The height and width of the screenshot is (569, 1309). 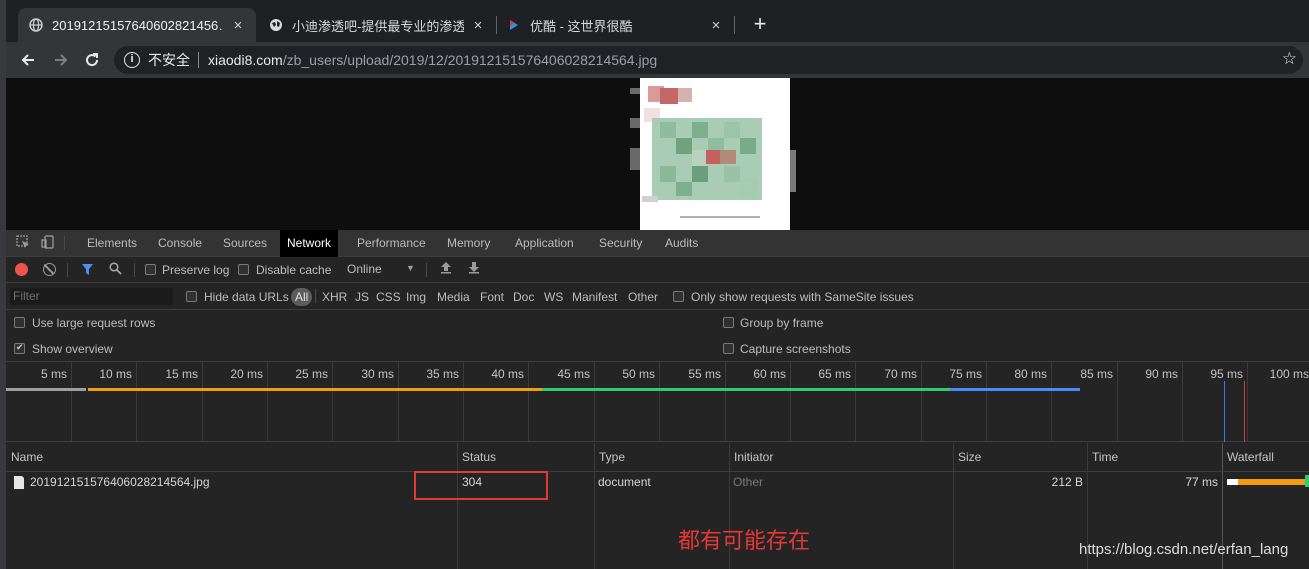 What do you see at coordinates (61, 60) in the screenshot?
I see `forward-arrow-icon` at bounding box center [61, 60].